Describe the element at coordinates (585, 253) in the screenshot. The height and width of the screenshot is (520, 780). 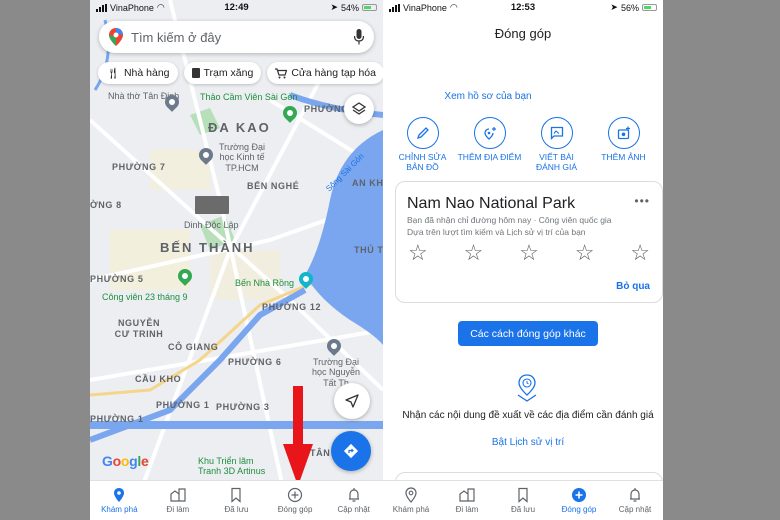
I see `star-4-icon: ☆` at that location.